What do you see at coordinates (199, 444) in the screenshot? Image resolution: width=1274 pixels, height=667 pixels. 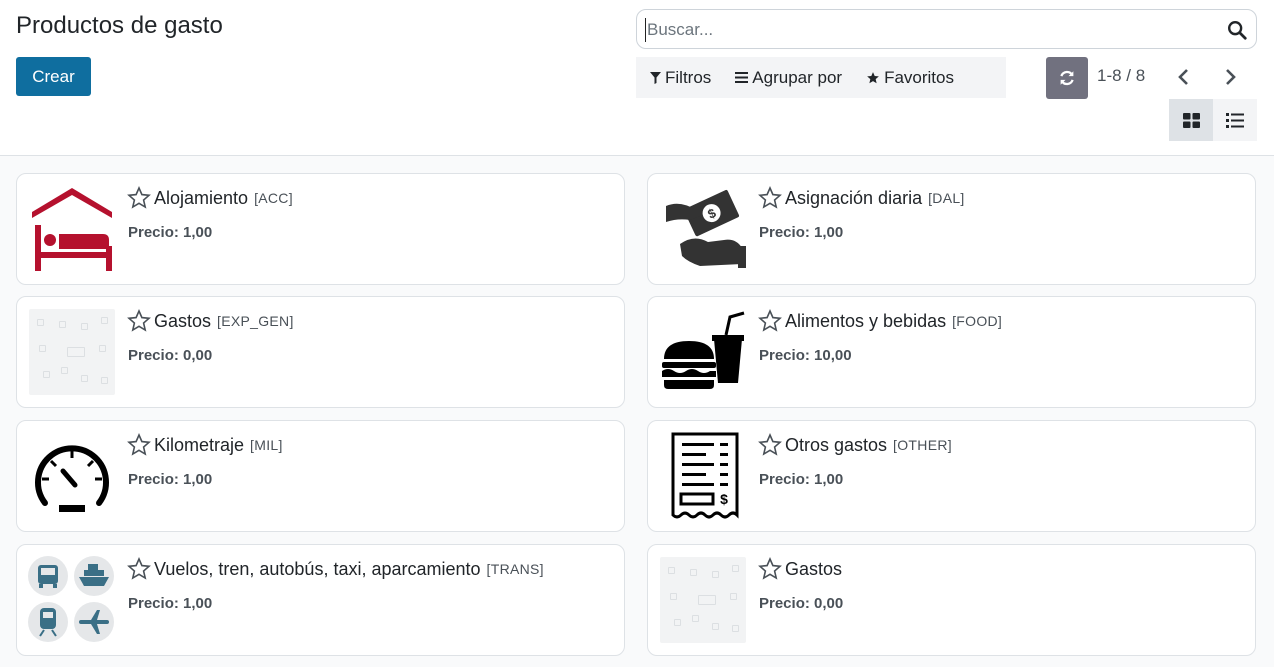 I see `product-name: Kilometraje` at bounding box center [199, 444].